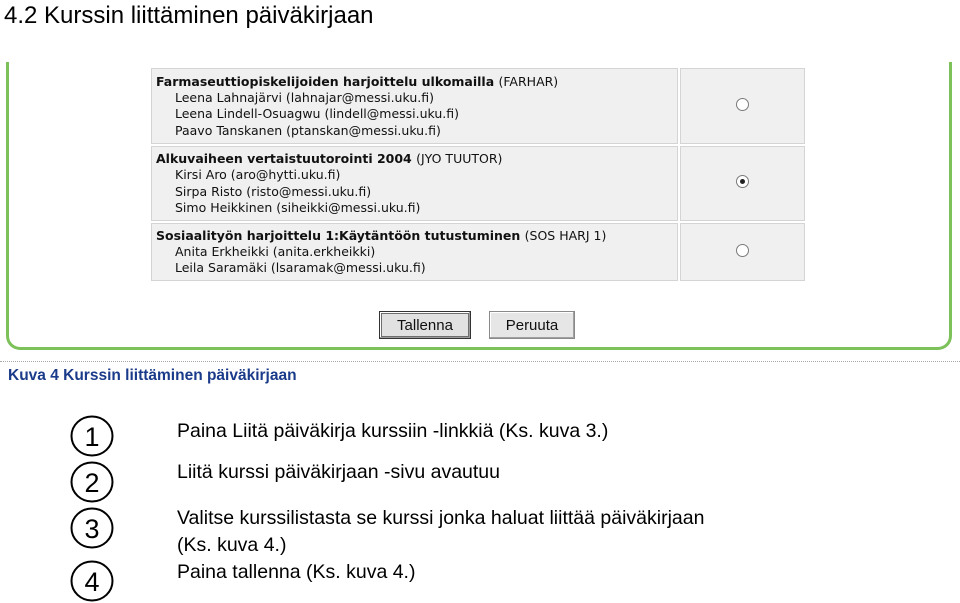  What do you see at coordinates (528, 81) in the screenshot?
I see `course-code: (FARHAR)` at bounding box center [528, 81].